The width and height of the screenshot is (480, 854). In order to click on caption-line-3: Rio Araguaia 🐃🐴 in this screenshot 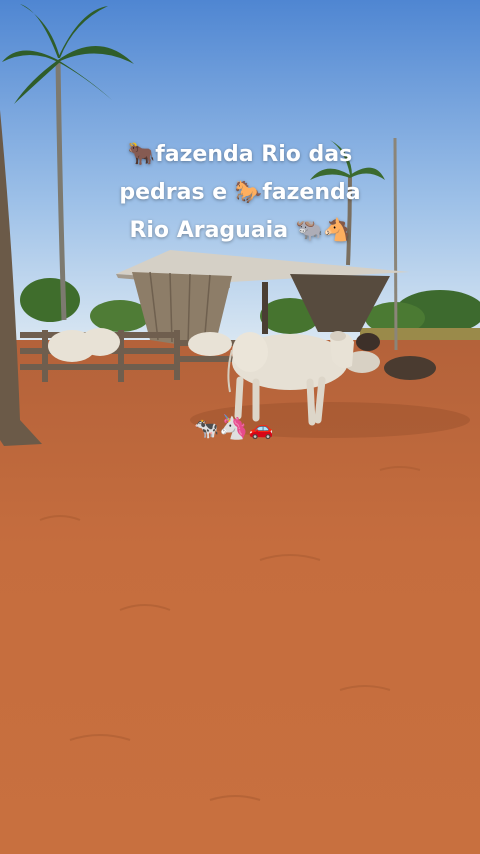, I will do `click(240, 230)`.